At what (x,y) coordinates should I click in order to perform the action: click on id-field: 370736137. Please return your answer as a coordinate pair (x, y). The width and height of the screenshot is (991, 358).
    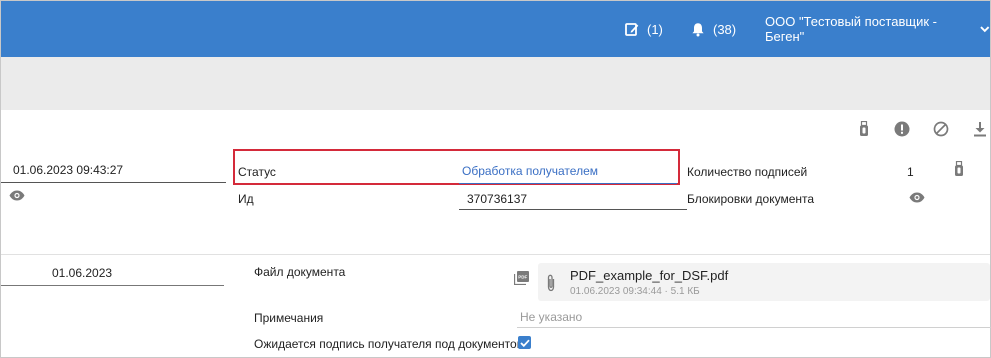
    Looking at the image, I should click on (573, 199).